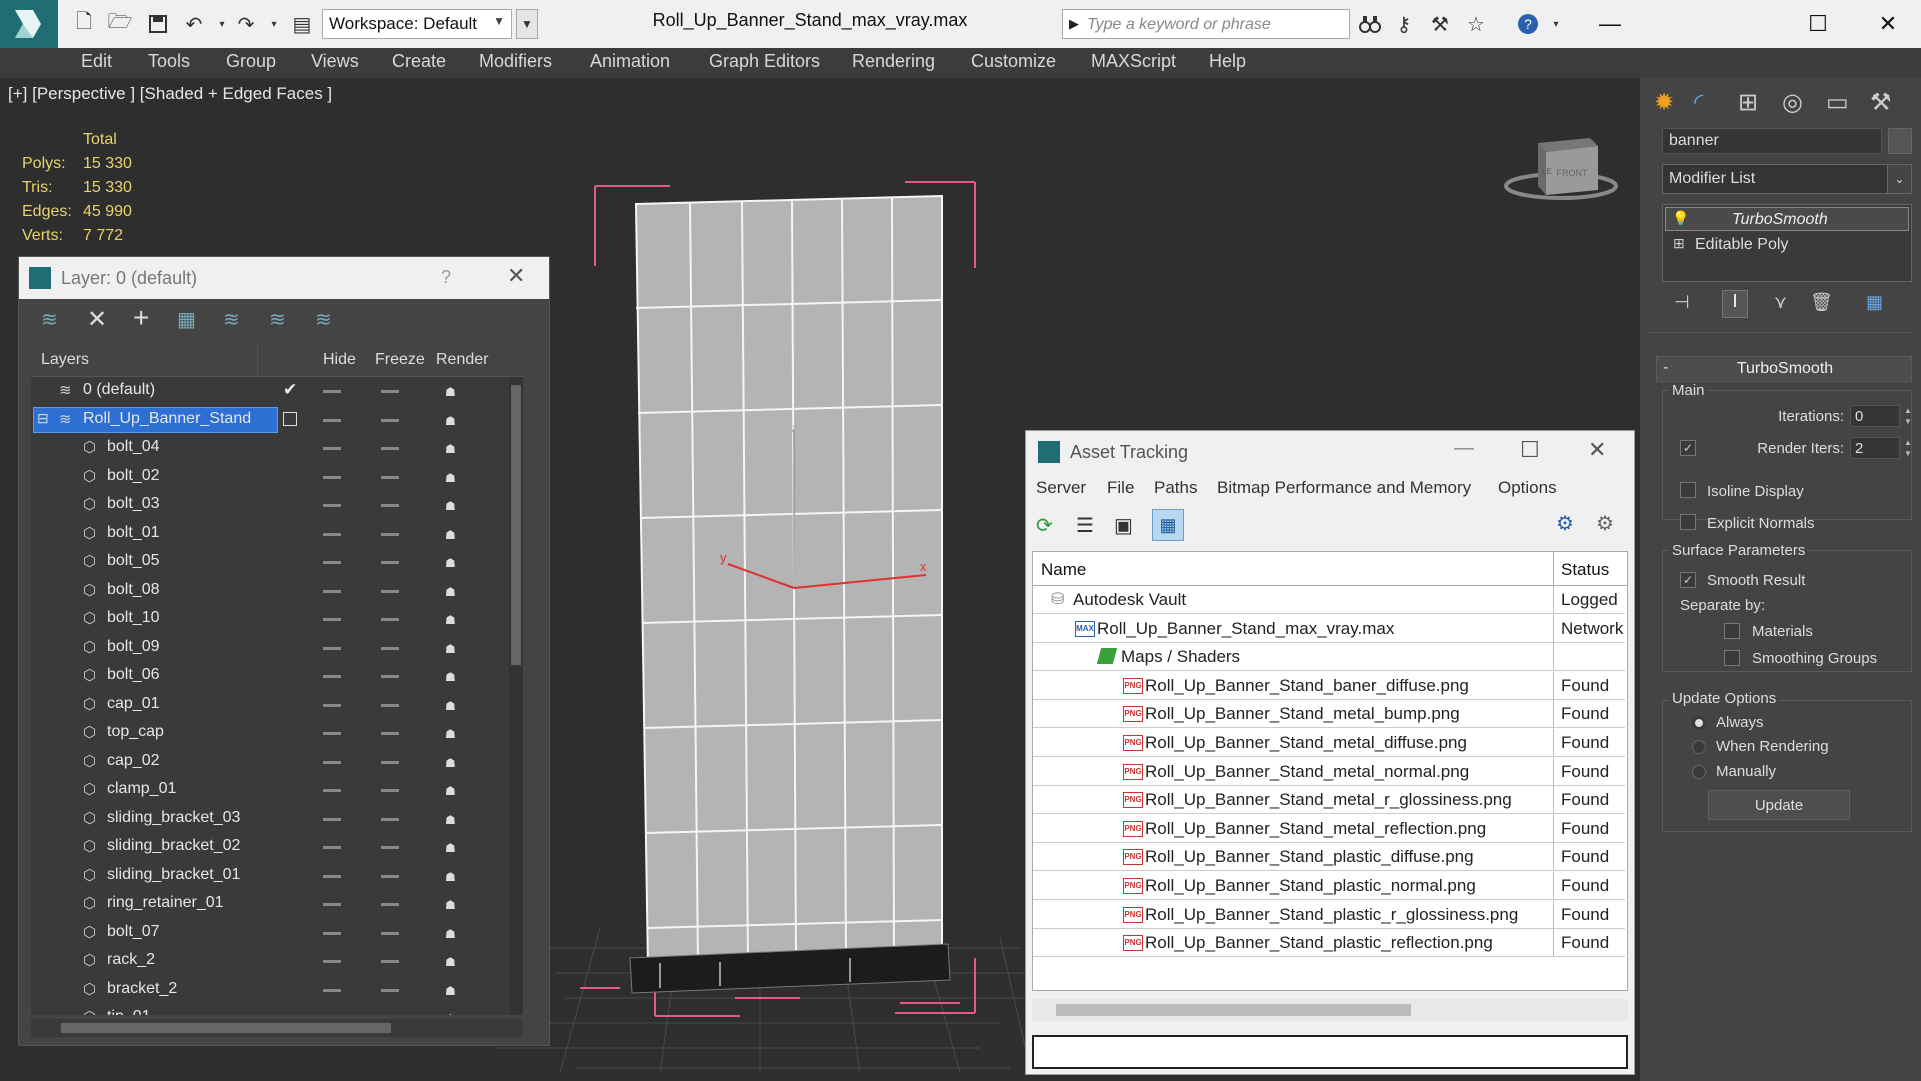  What do you see at coordinates (276, 591) in the screenshot?
I see `layer-row: ⬡ bolt_08 ☗` at bounding box center [276, 591].